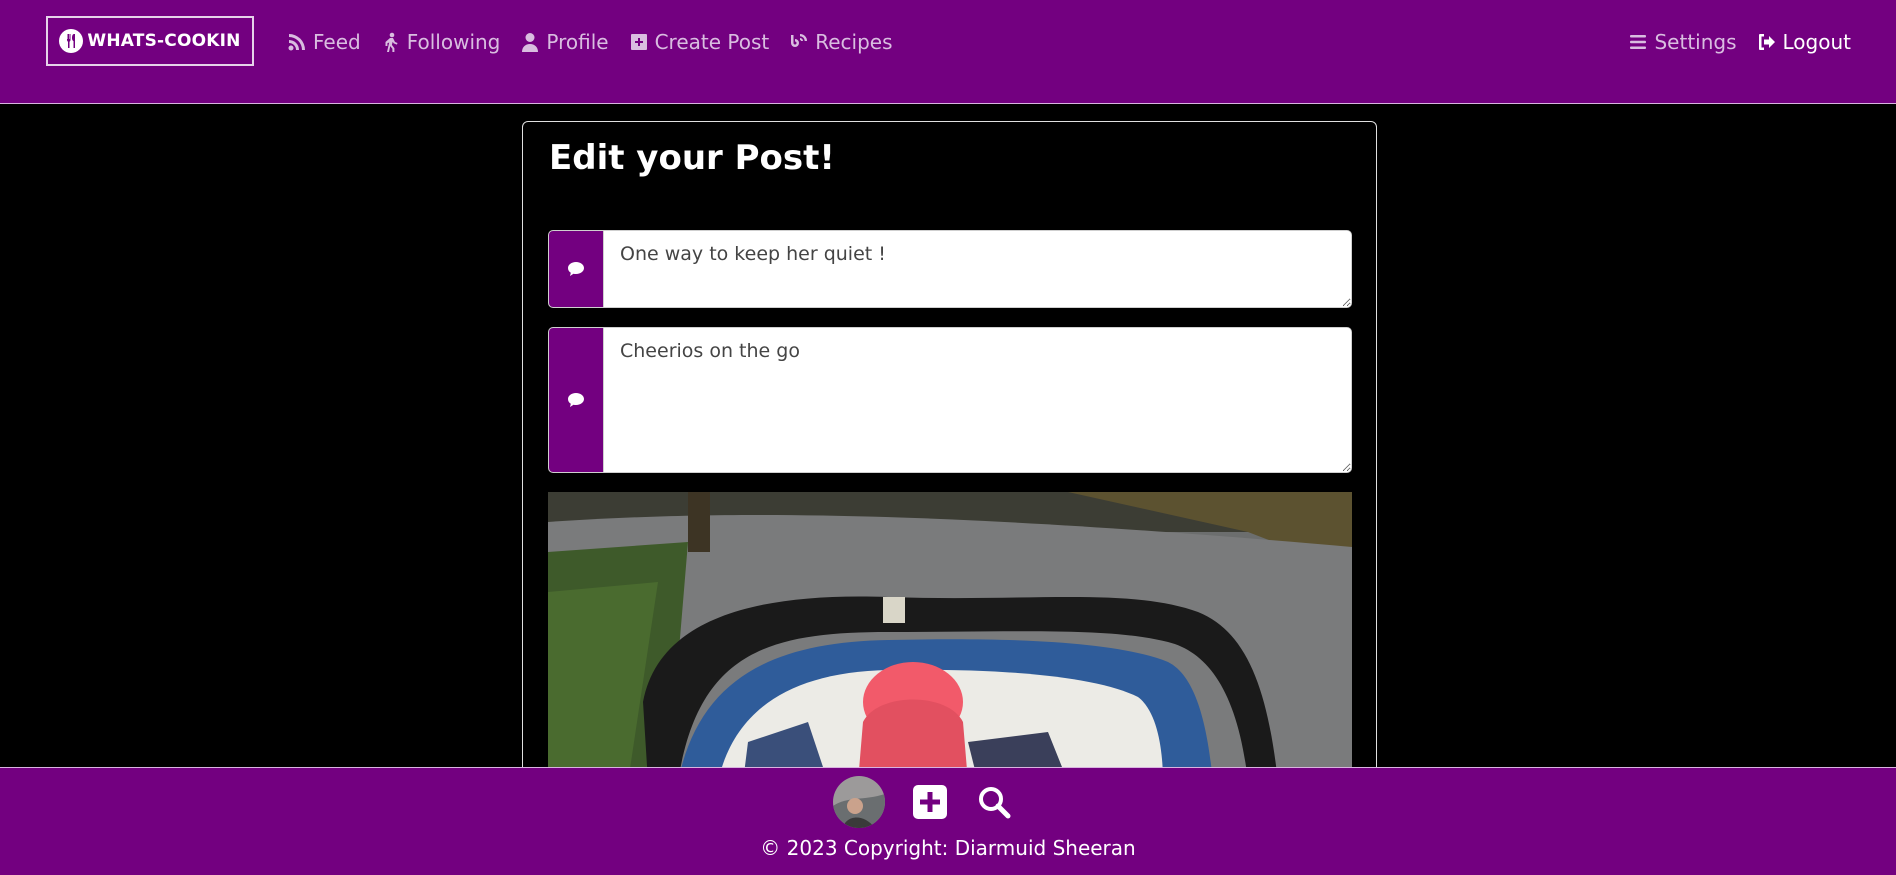 This screenshot has width=1896, height=875. I want to click on brand-logo: WHATS-COOKIN, so click(150, 41).